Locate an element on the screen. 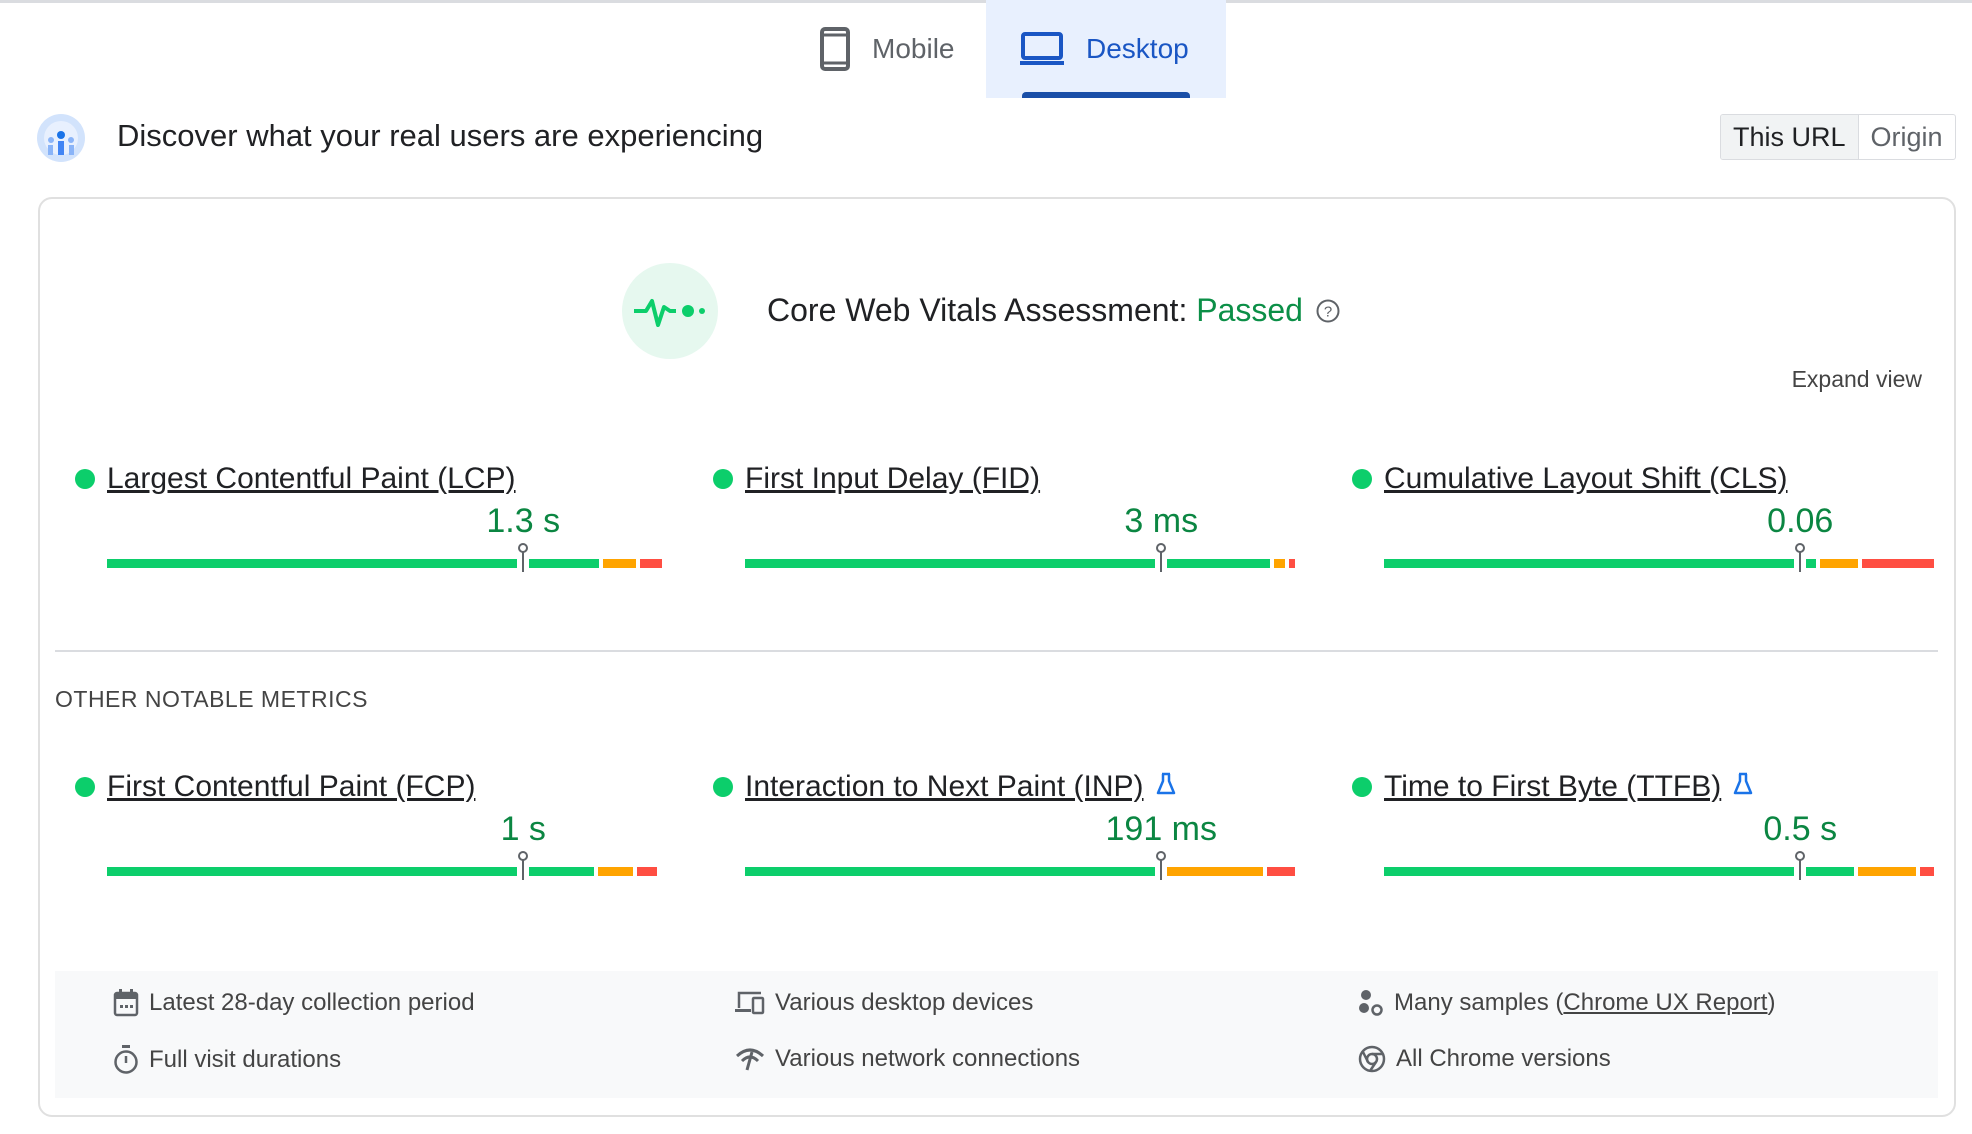 The width and height of the screenshot is (1972, 1134). metric-cls: Cumulative Layout Shift (CLS) 0.06 is located at coordinates (1647, 517).